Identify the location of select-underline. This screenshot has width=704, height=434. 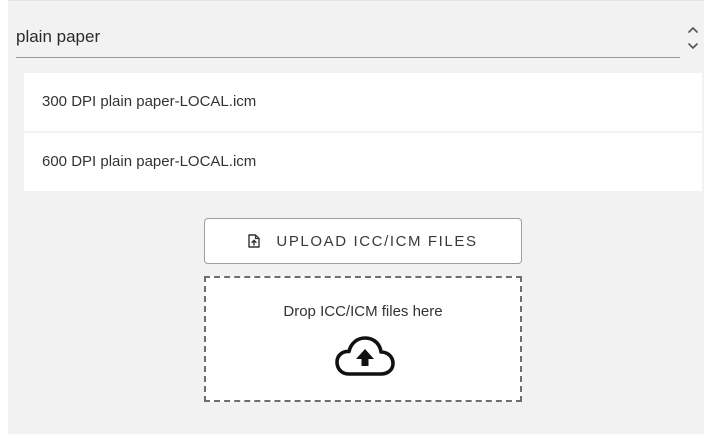
(348, 57).